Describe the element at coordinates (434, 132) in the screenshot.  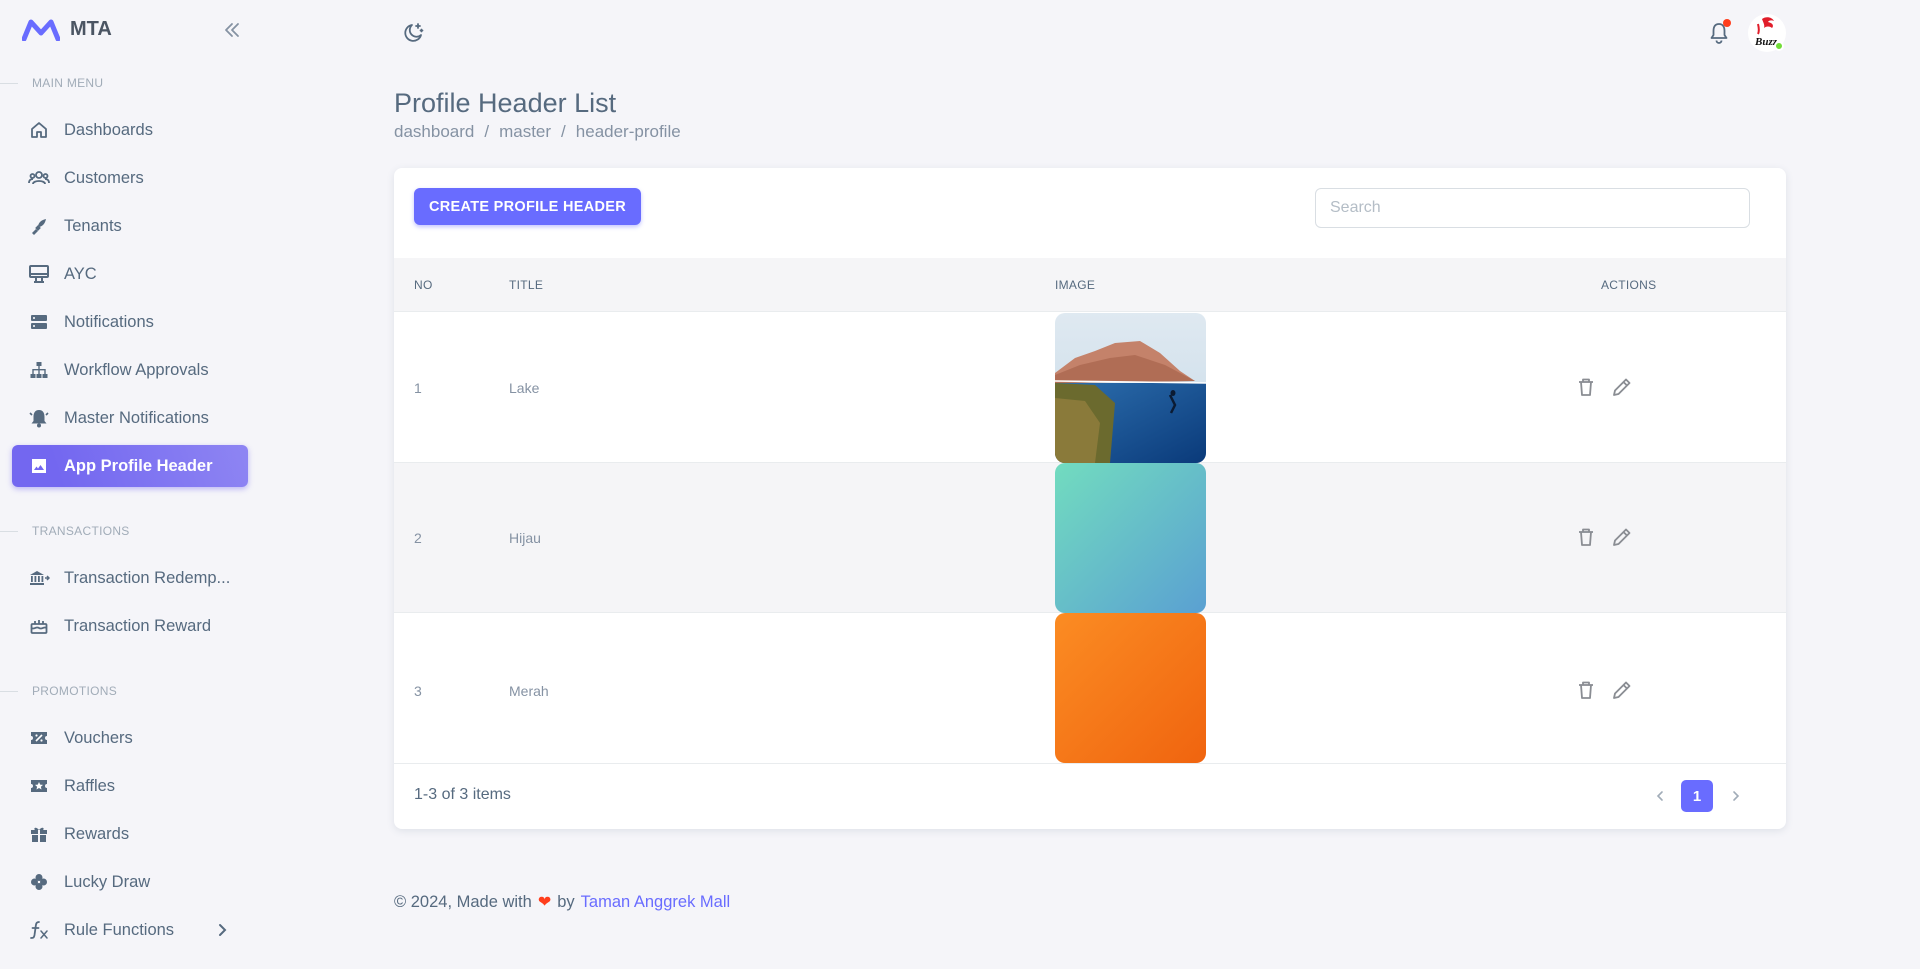
I see `breadcrumb-dashboard: dashboard` at that location.